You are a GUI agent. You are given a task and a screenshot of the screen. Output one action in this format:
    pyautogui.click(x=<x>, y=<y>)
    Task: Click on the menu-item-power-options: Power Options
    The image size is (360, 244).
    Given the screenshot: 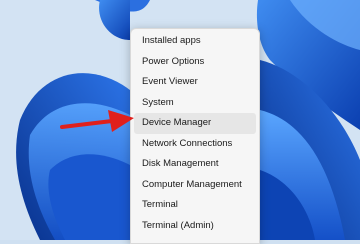 What is the action you would take?
    pyautogui.click(x=195, y=62)
    